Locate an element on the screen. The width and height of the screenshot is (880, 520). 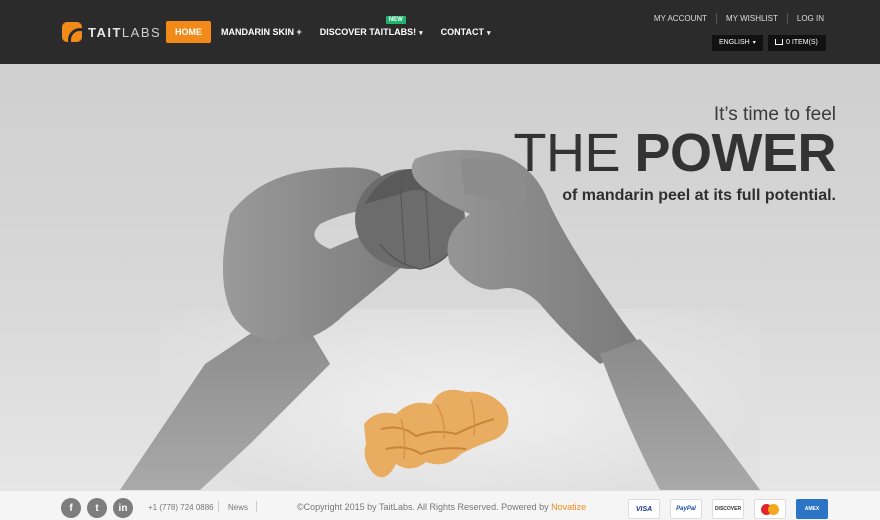
facebook-icon: f is located at coordinates (71, 508).